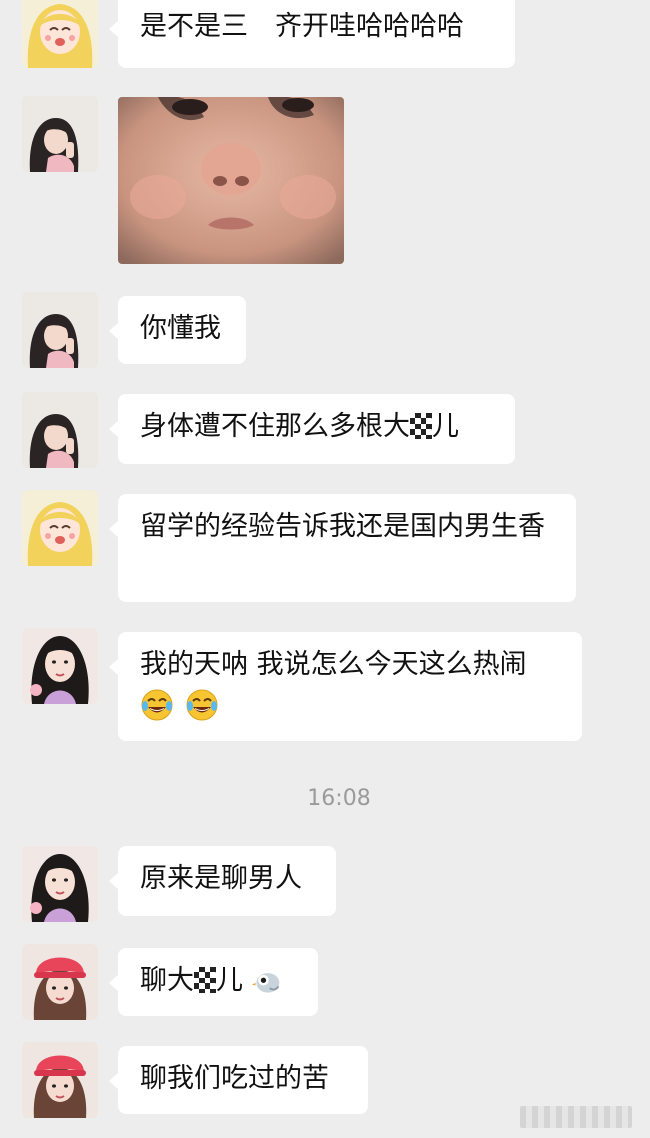 The image size is (650, 1138). Describe the element at coordinates (275, 426) in the screenshot. I see `message-text: 身体遭不住那么多根大` at that location.